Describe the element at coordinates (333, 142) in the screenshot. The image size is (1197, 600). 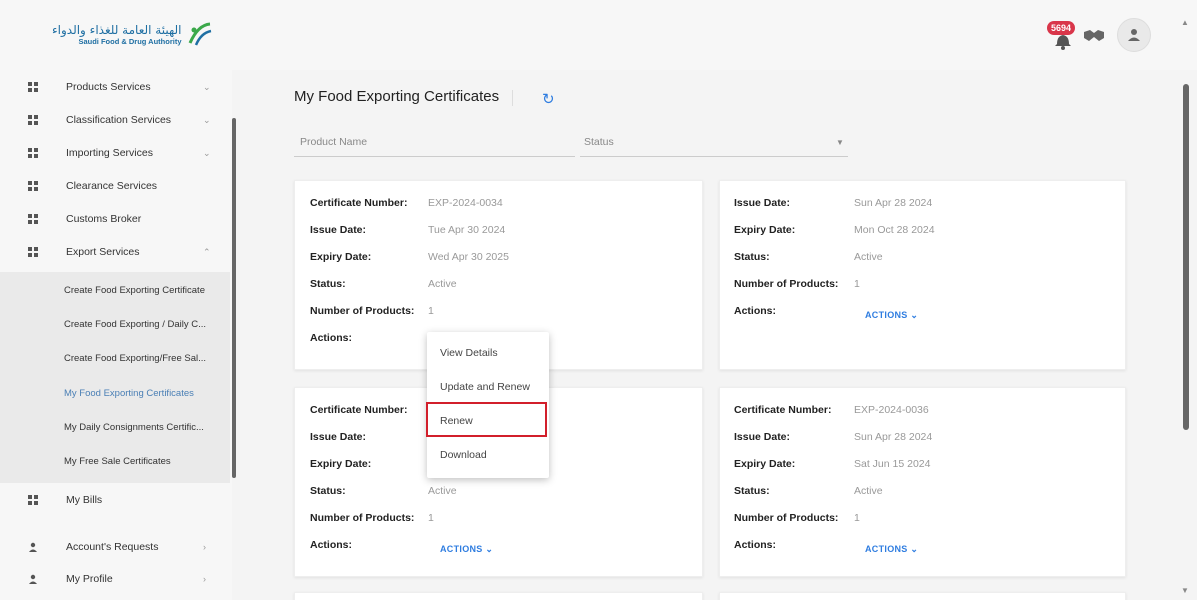
I see `product-name-filter: Product Name` at that location.